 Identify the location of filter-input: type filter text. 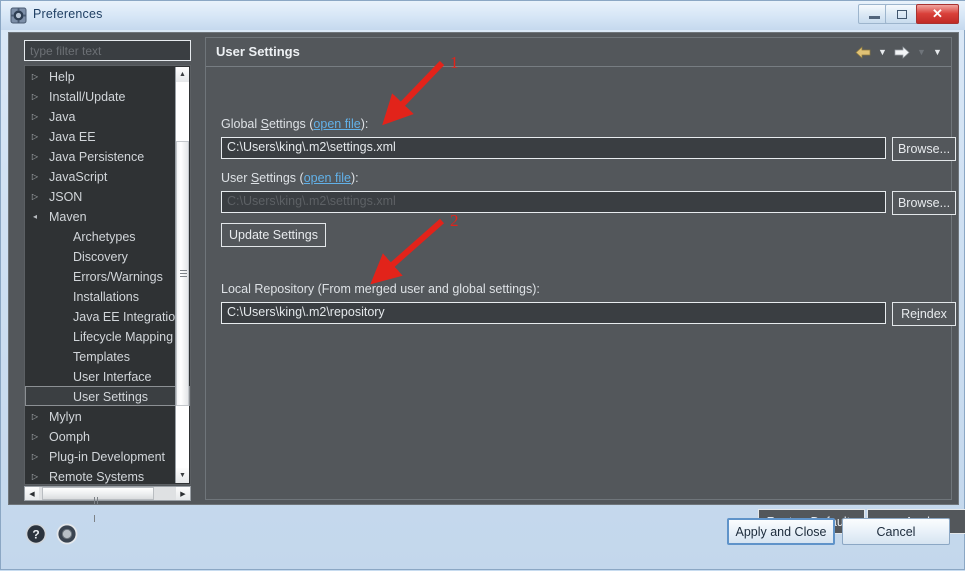
(107, 50).